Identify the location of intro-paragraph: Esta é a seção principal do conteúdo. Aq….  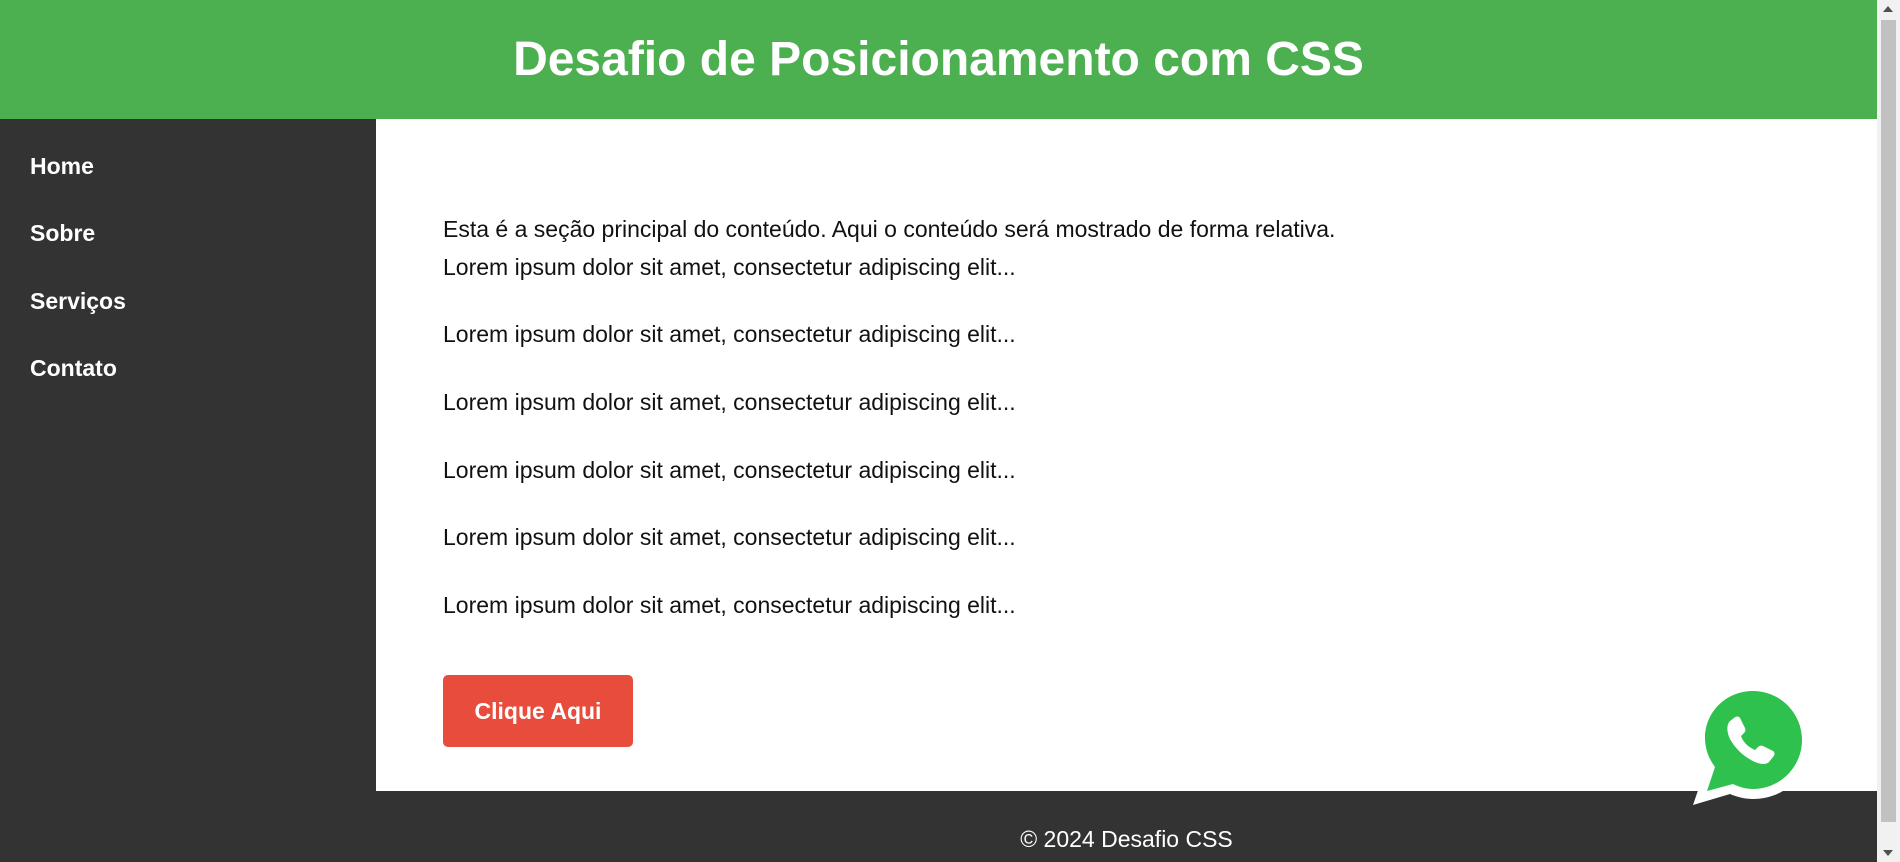
(889, 229).